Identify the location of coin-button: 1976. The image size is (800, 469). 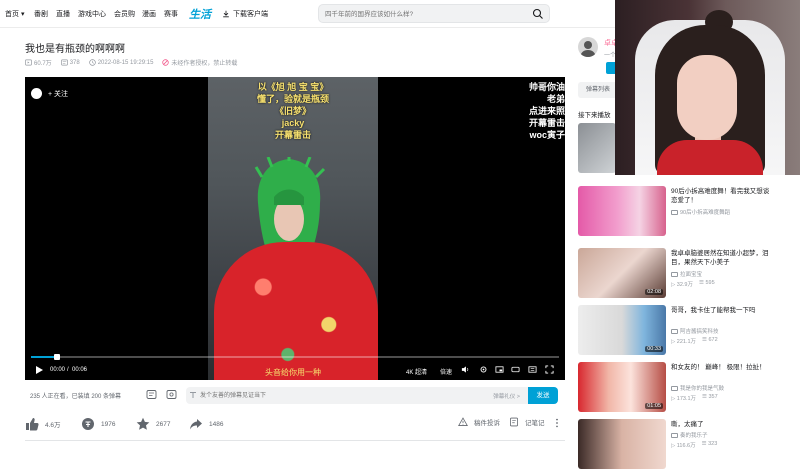
(98, 424).